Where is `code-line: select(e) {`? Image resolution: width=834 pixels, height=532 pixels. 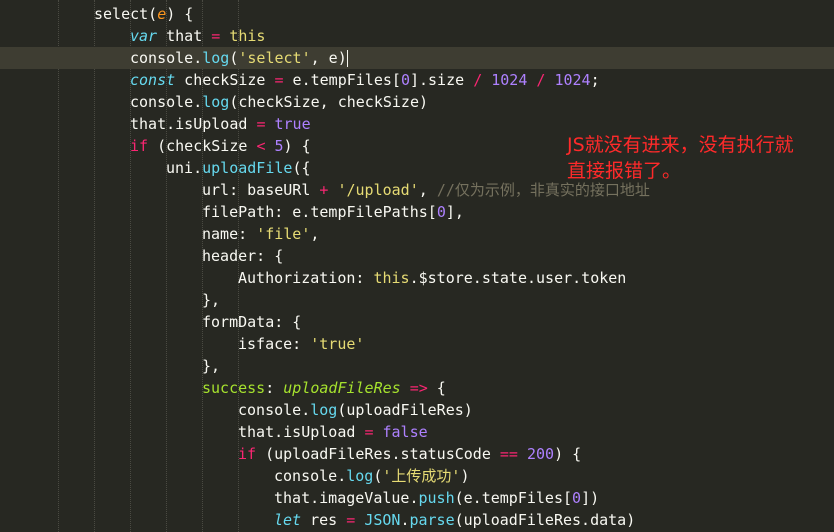 code-line: select(e) { is located at coordinates (417, 14).